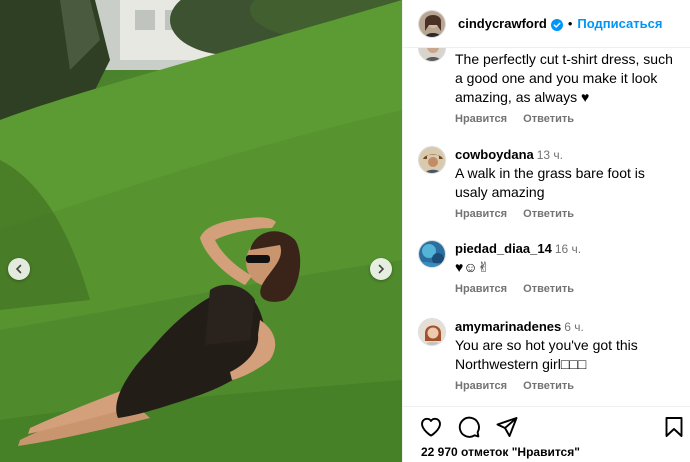 This screenshot has height=462, width=690. Describe the element at coordinates (568, 249) in the screenshot. I see `comment-time: 16 ч.` at that location.